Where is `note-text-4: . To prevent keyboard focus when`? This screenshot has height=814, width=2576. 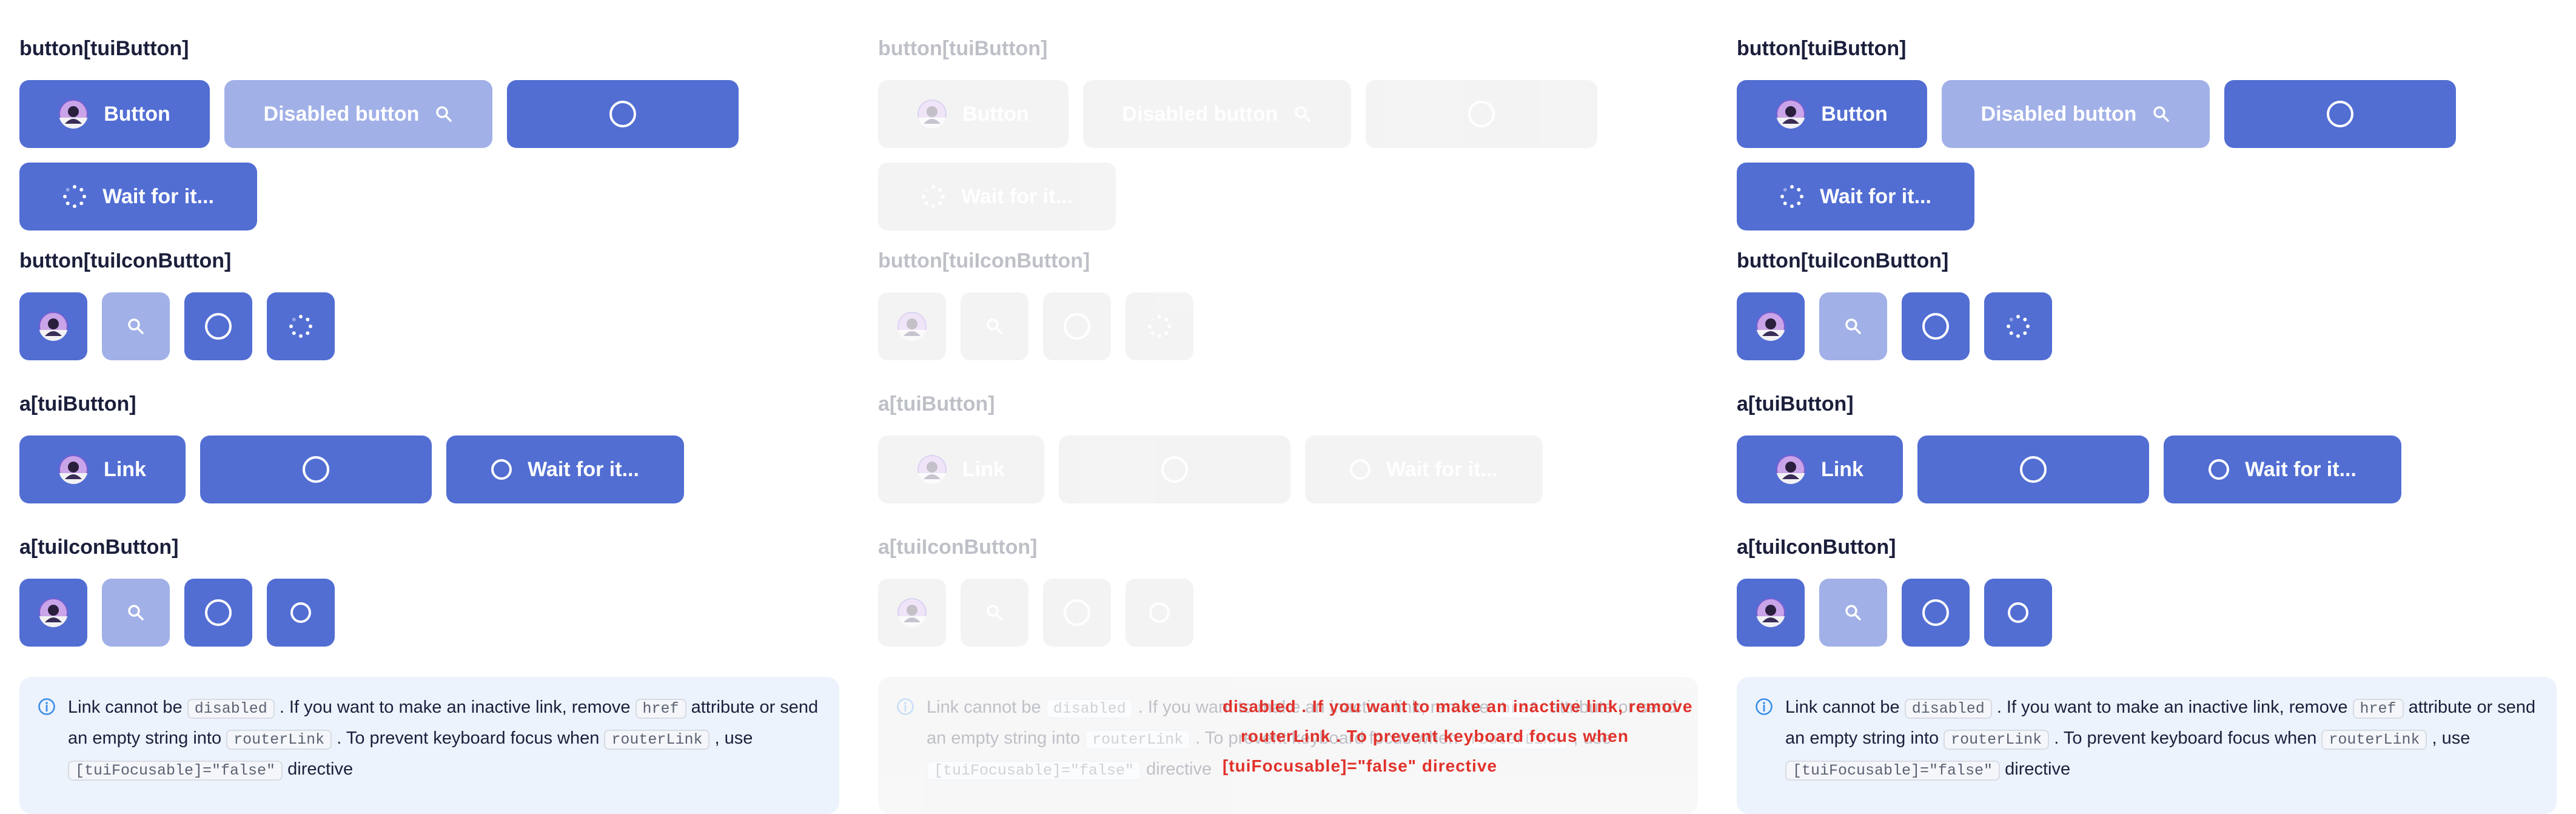
note-text-4: . To prevent keyboard focus when is located at coordinates (2185, 738).